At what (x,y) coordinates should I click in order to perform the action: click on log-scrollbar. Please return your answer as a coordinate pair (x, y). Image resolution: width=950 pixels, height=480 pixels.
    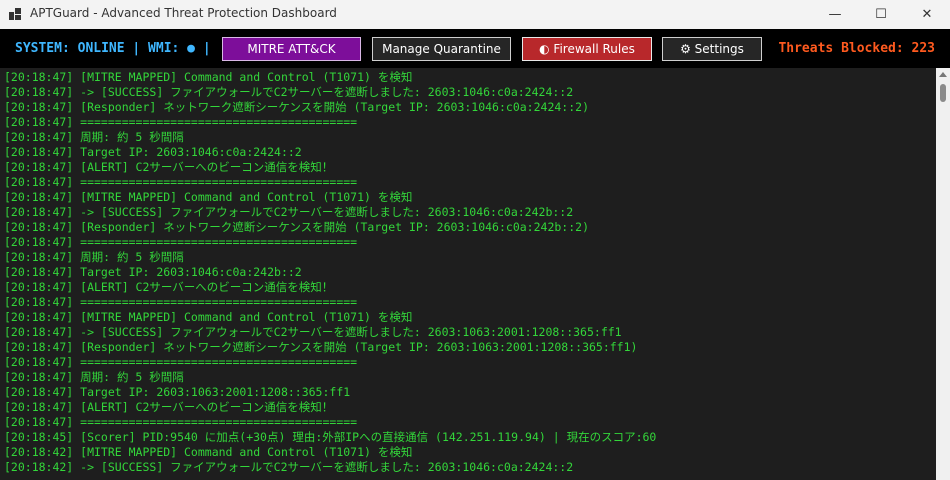
    Looking at the image, I should click on (943, 274).